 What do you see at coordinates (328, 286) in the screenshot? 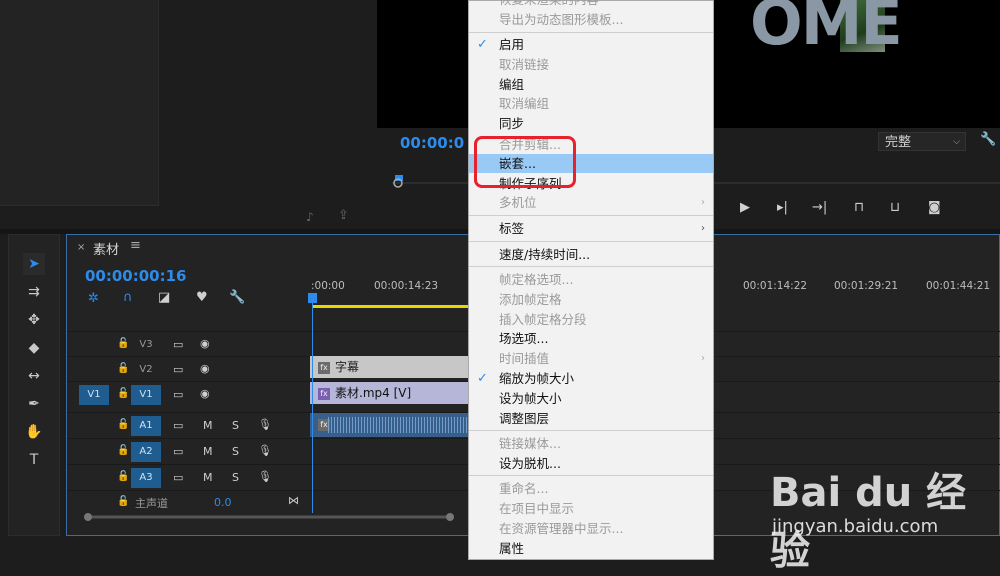
I see `time-label-0: :00:00` at bounding box center [328, 286].